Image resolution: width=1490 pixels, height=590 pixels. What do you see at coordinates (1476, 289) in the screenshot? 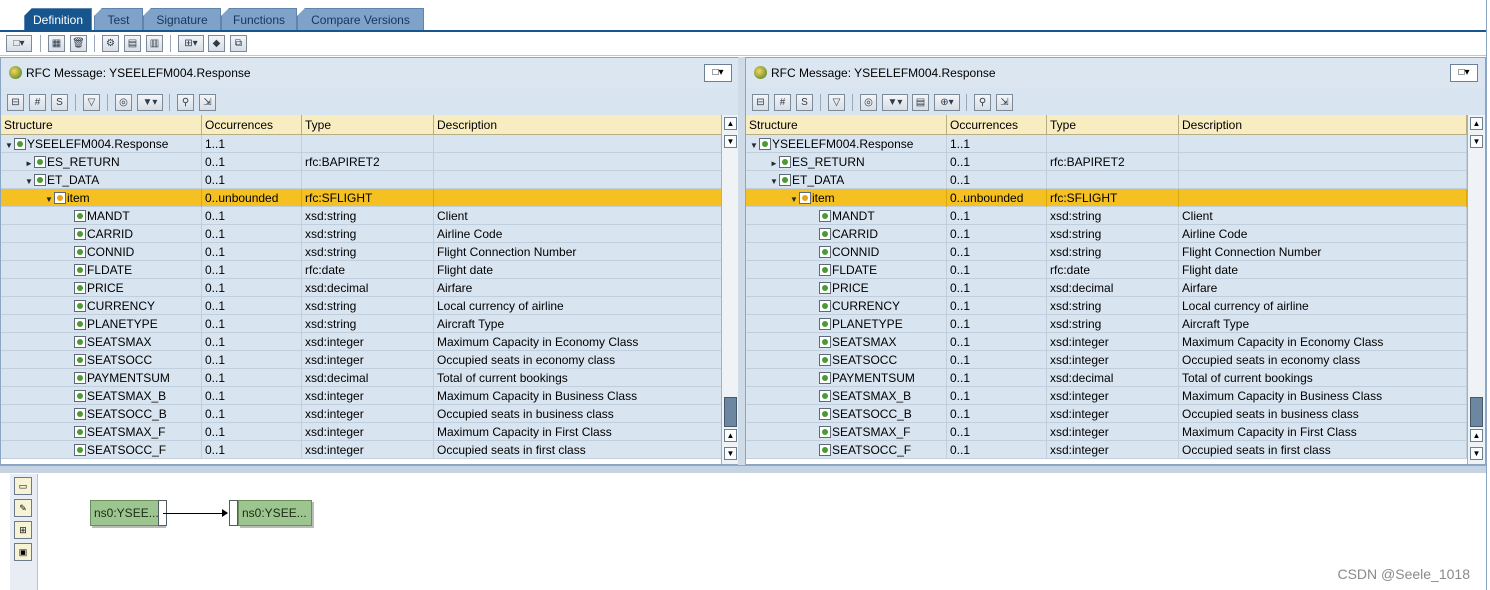
I see `right-vertical-scrollbar: ▲ ▼ ▲ ▼` at bounding box center [1476, 289].